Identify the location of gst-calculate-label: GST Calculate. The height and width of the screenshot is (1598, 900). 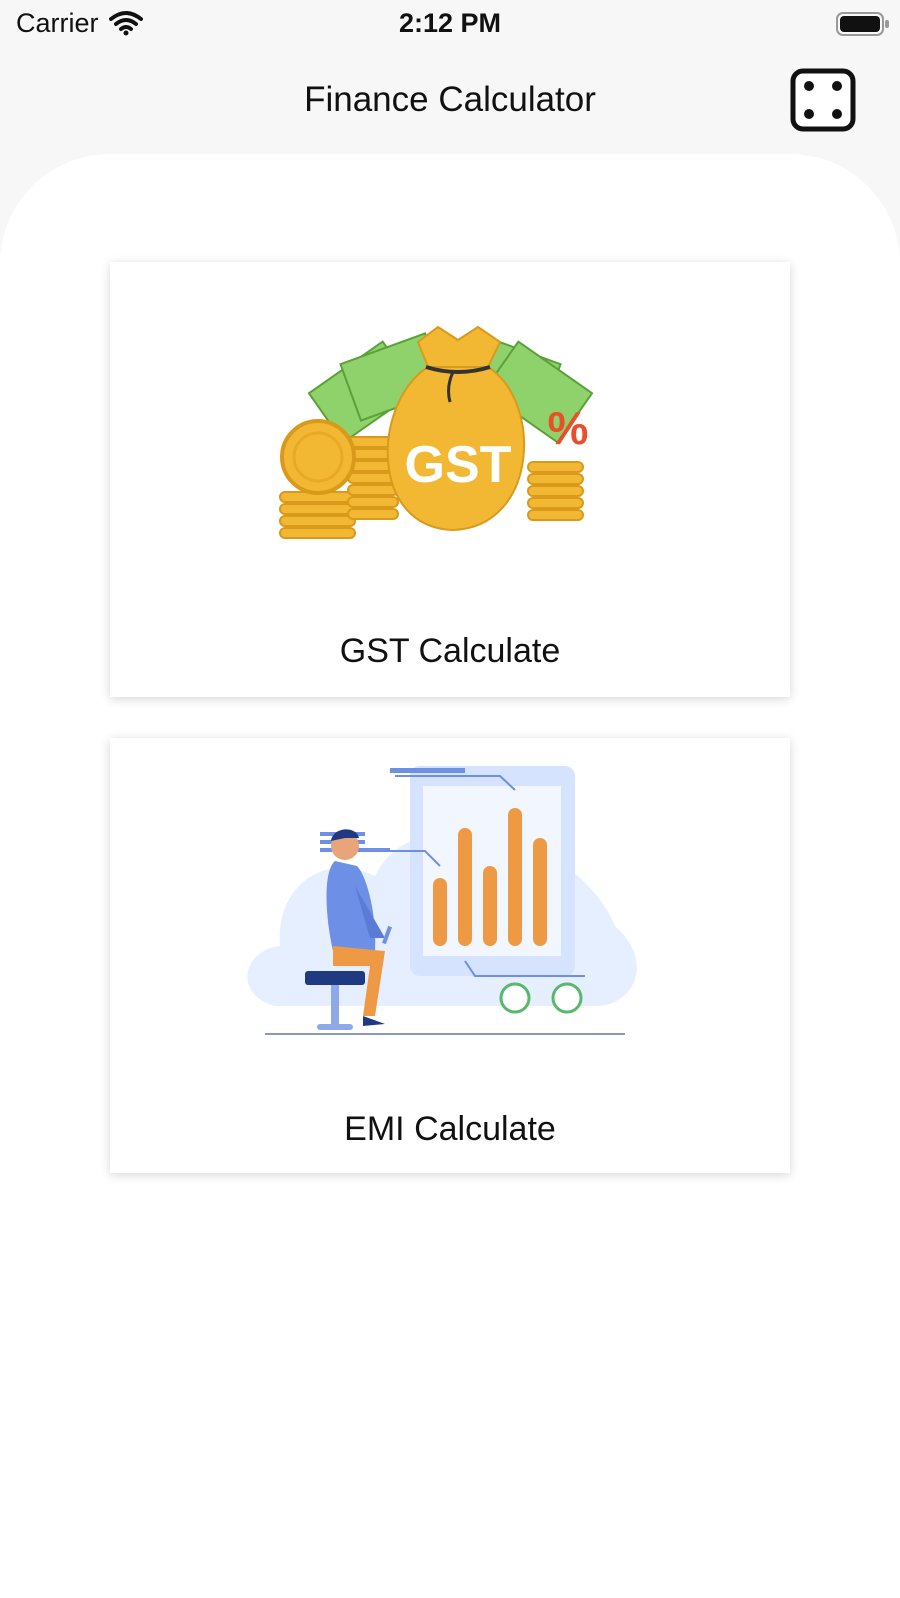
(450, 651).